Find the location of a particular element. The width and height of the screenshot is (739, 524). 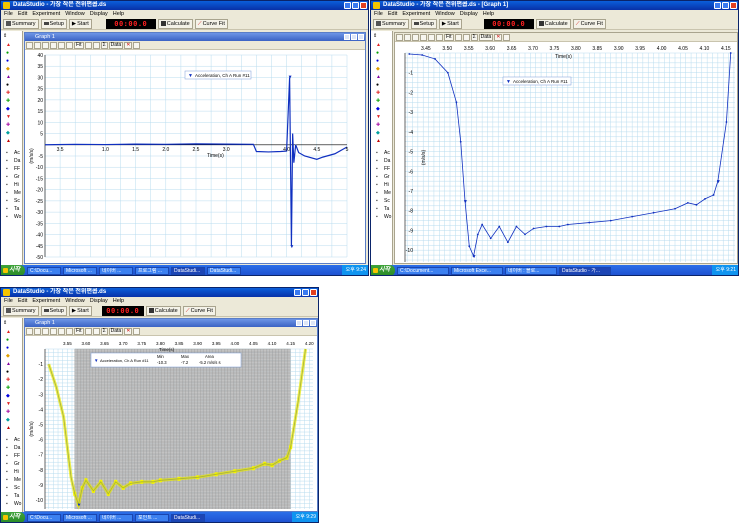

sidebar-item-label: Ac is located at coordinates (17, 440).